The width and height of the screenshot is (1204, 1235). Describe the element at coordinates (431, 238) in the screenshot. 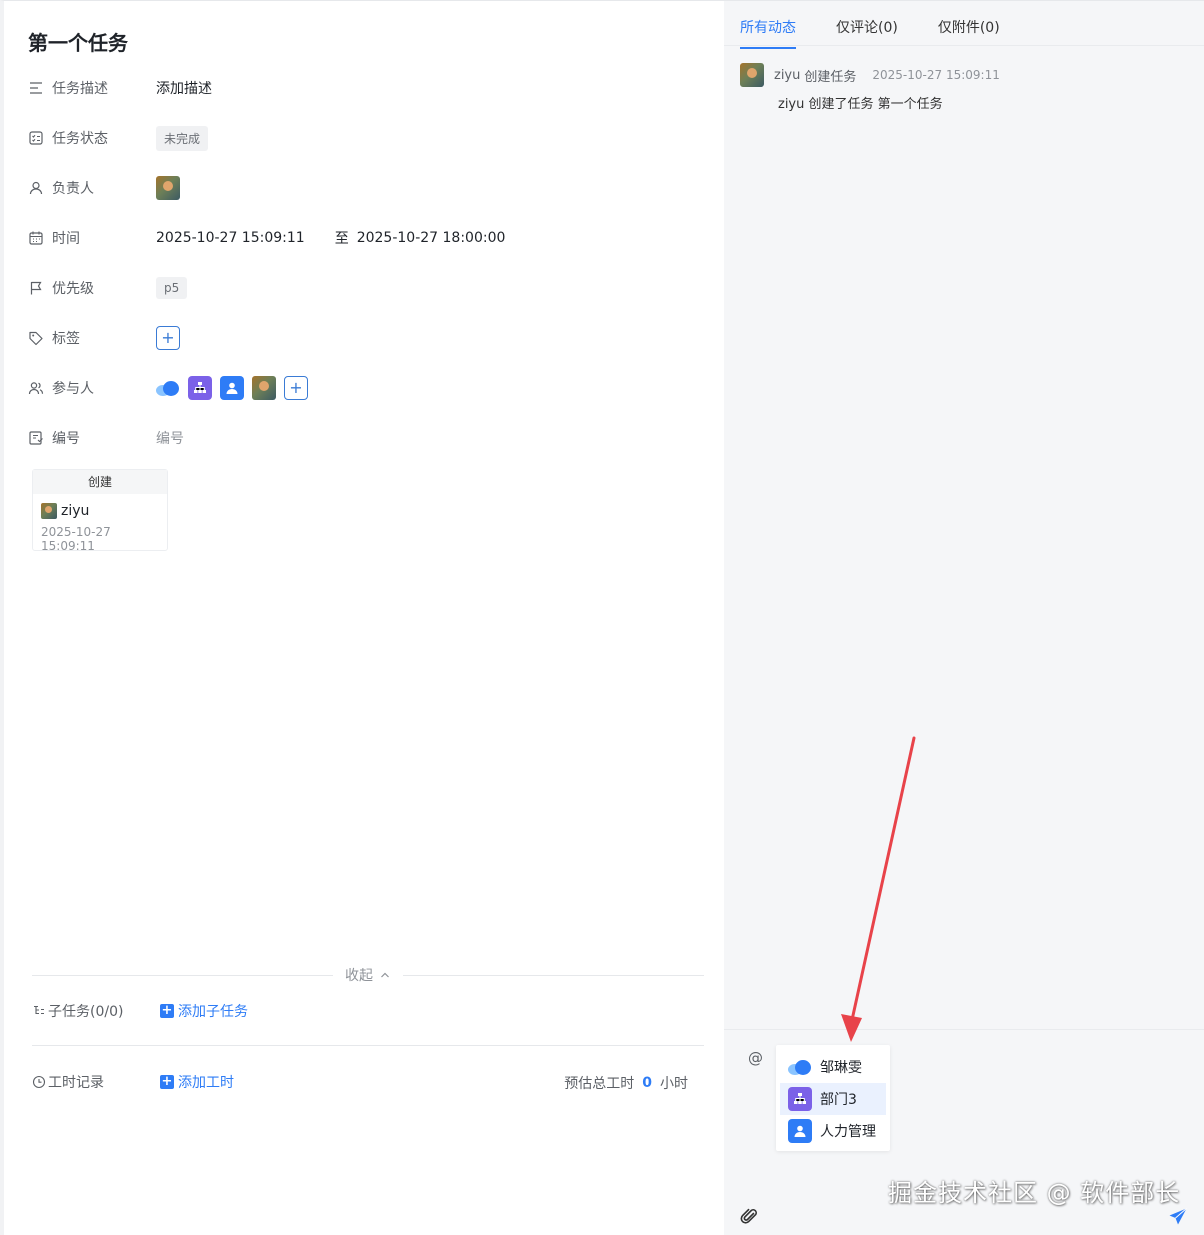

I see `end-time: 2025-10-27 18:00:00` at that location.